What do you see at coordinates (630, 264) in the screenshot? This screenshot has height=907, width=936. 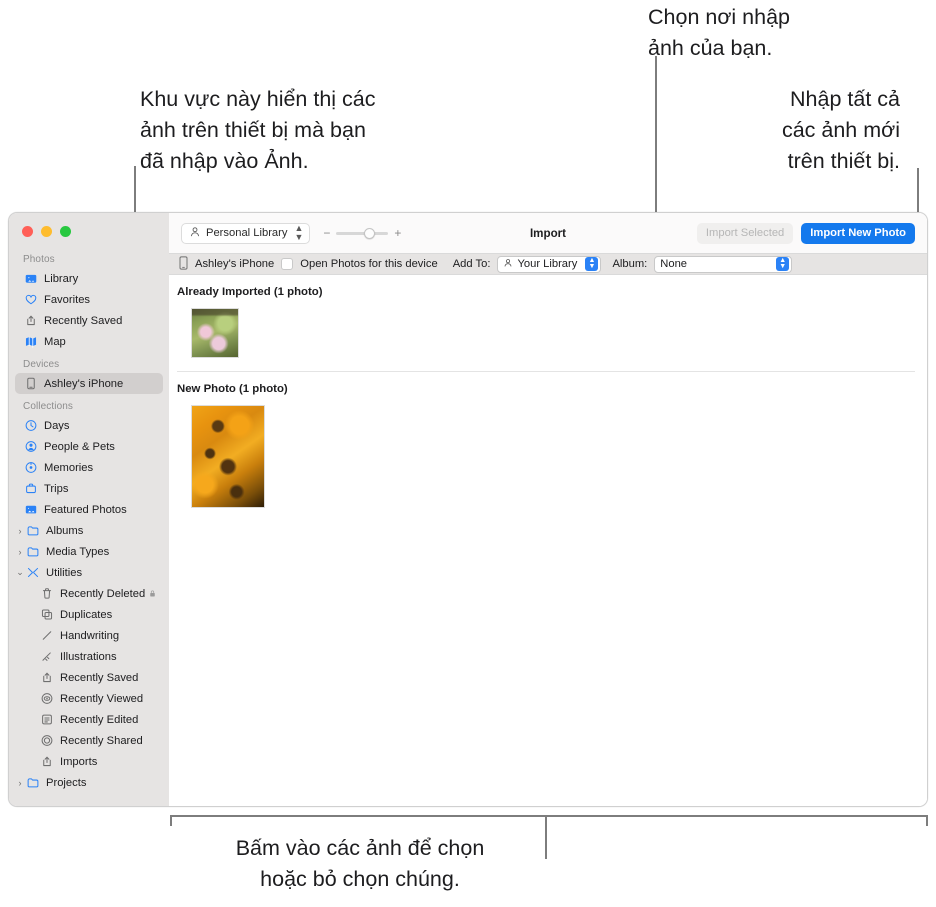 I see `album-label: Album:` at bounding box center [630, 264].